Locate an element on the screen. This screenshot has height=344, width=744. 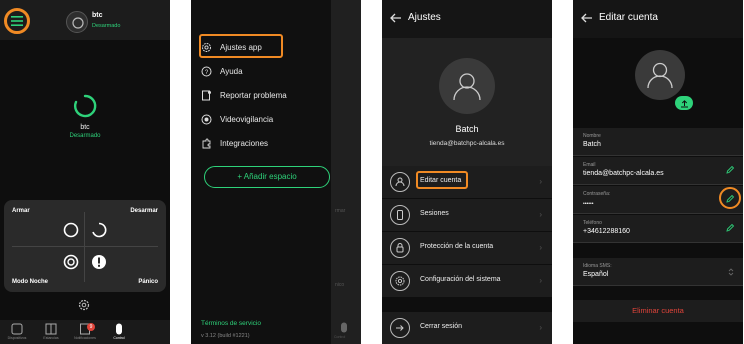
field-email: Email tienda@batchpc-alcala.es is located at coordinates (658, 171).